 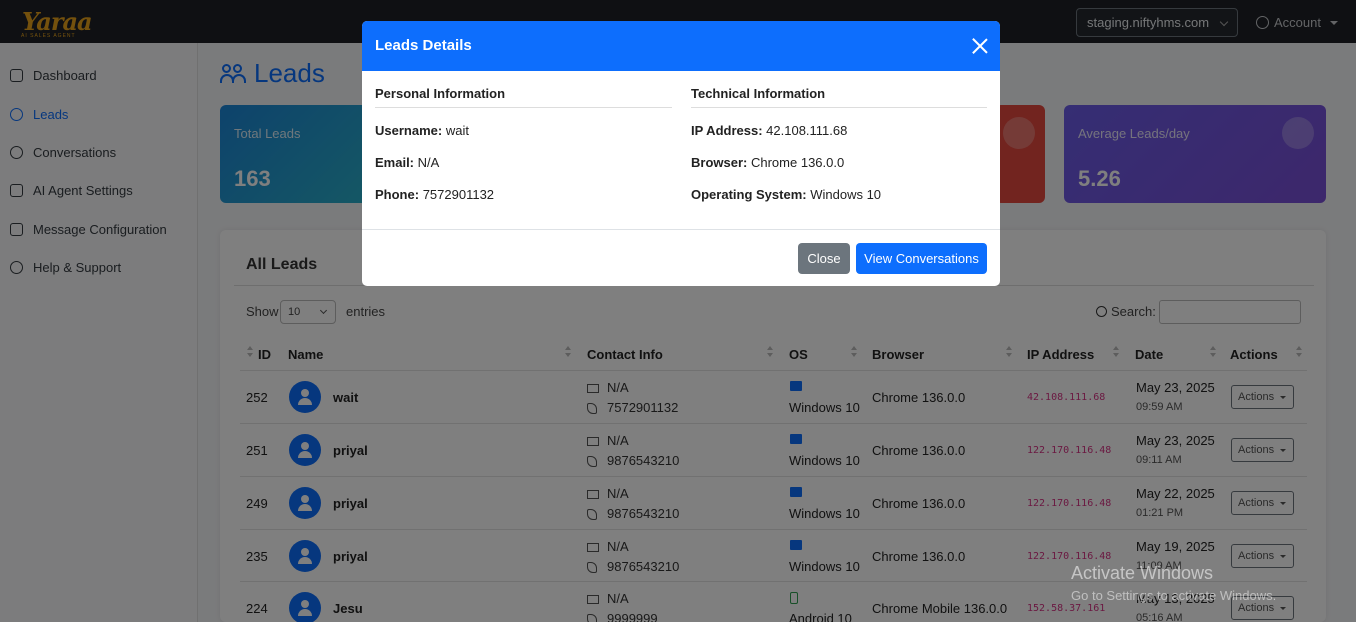 What do you see at coordinates (727, 130) in the screenshot?
I see `ip-label: IP Address:` at bounding box center [727, 130].